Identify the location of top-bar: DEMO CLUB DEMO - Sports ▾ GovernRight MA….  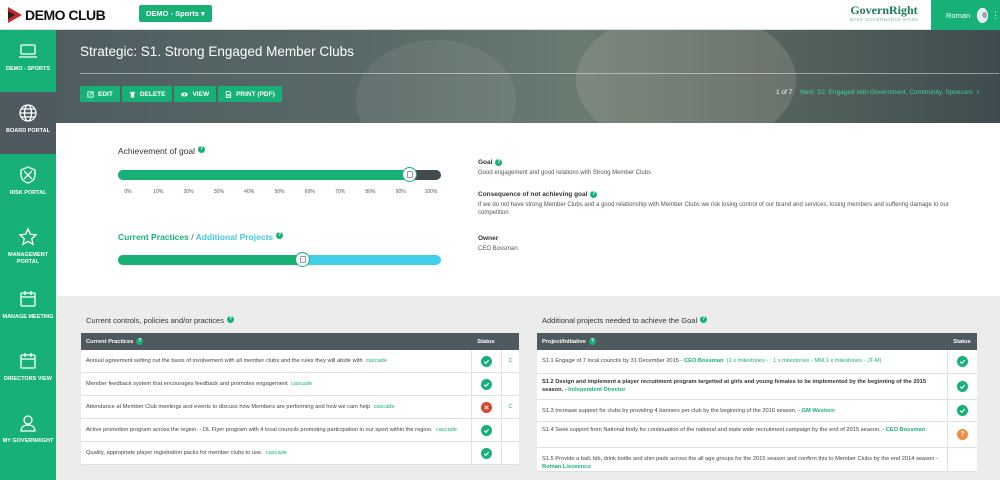
(500, 15).